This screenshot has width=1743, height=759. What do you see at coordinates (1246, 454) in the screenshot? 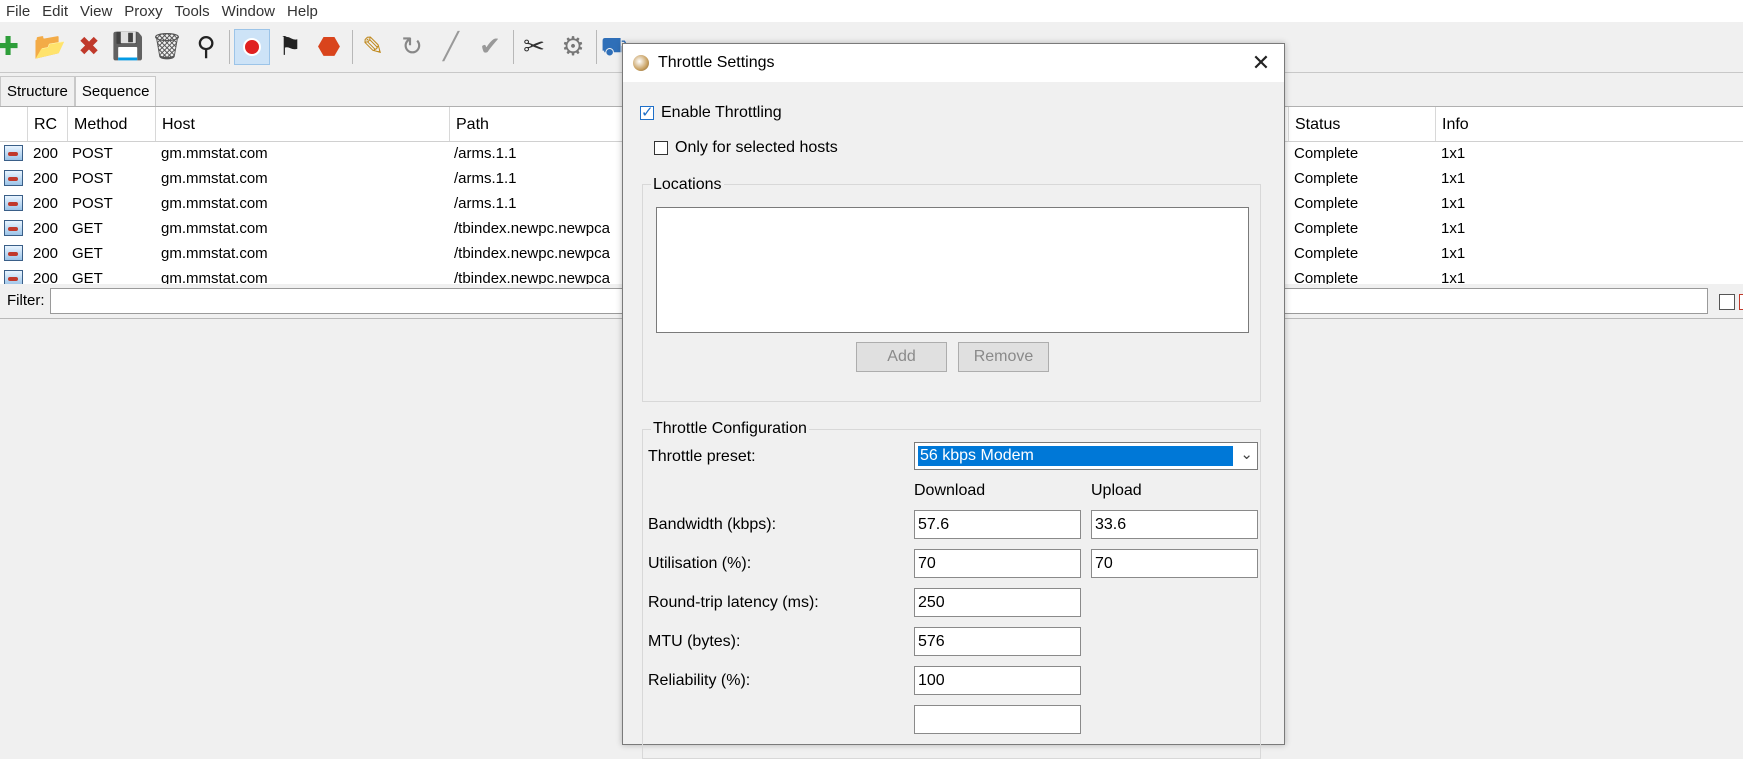
I see `chevron-down-icon: ⌄` at bounding box center [1246, 454].